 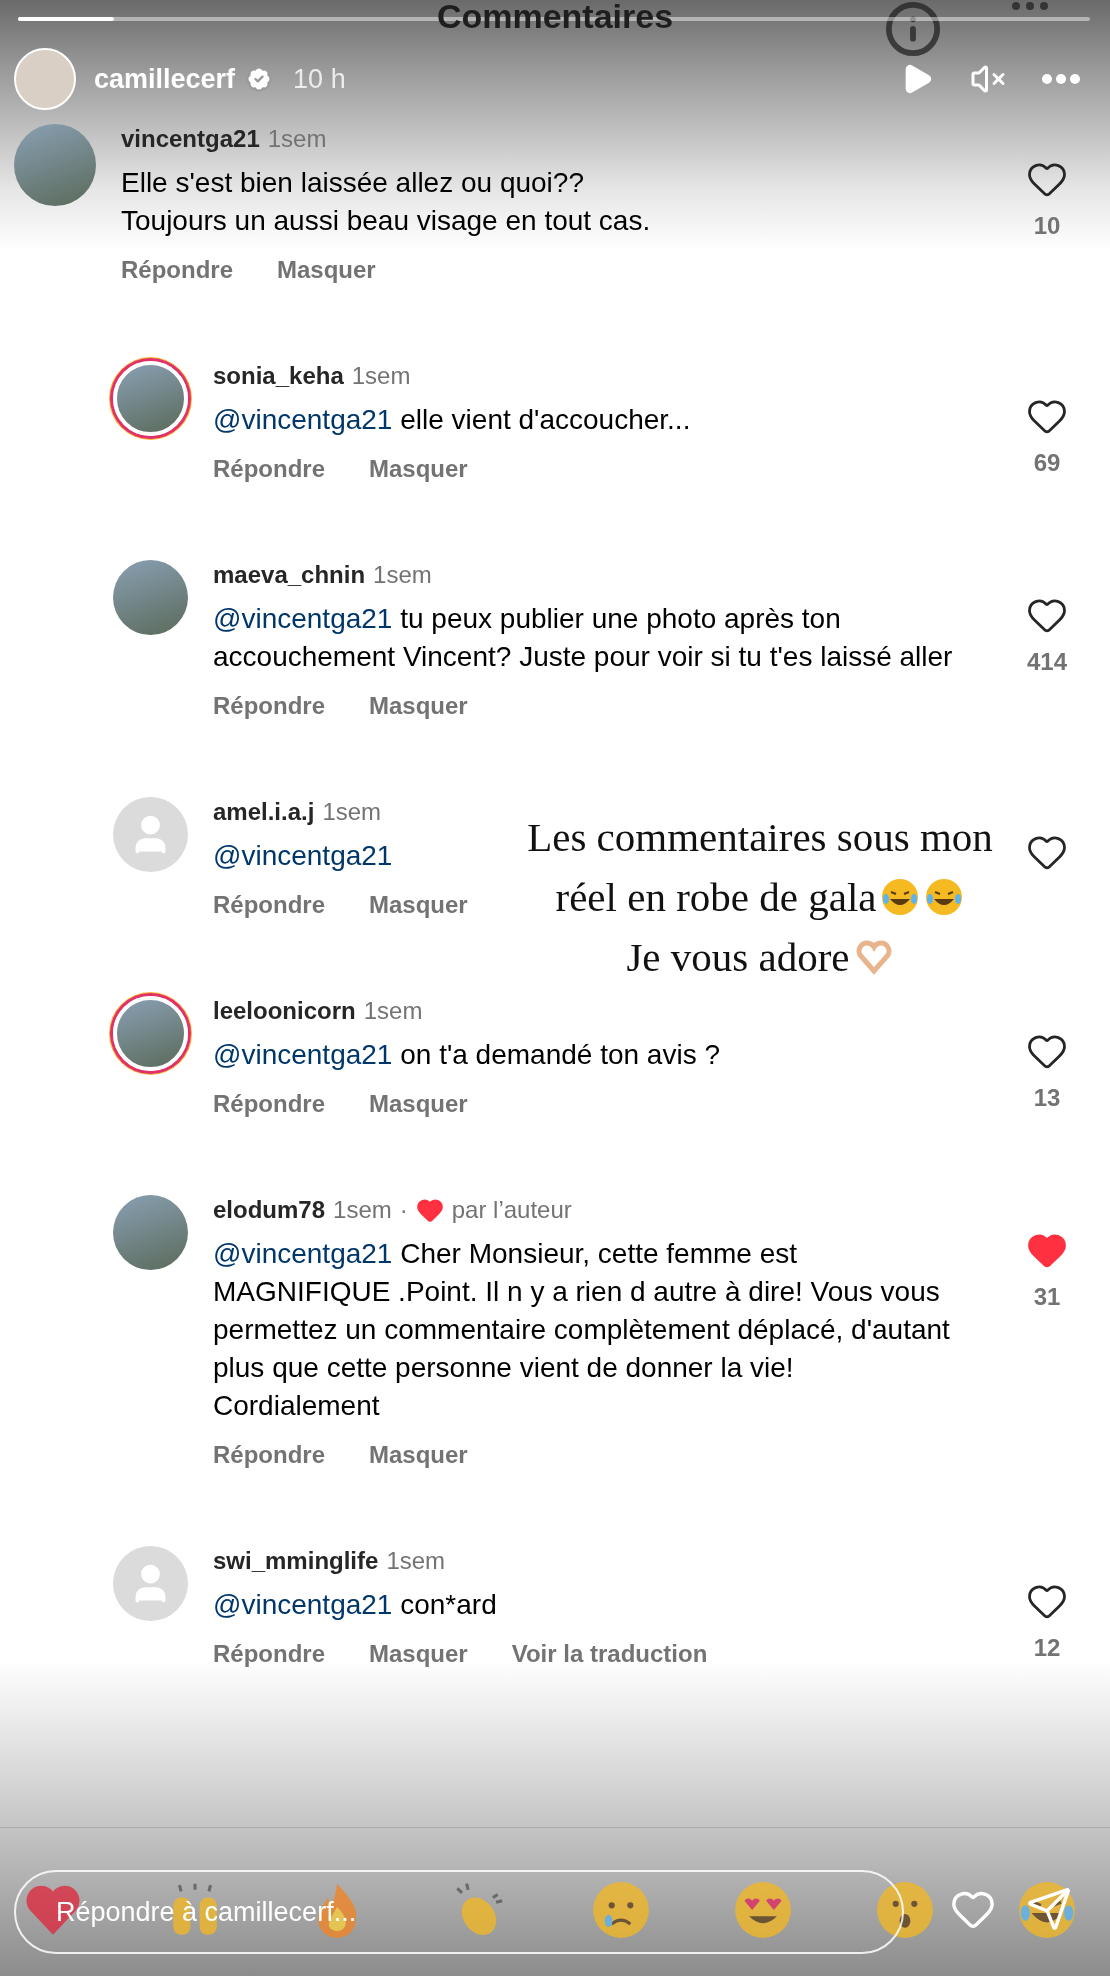 What do you see at coordinates (264, 812) in the screenshot?
I see `username: amel.i.a.j` at bounding box center [264, 812].